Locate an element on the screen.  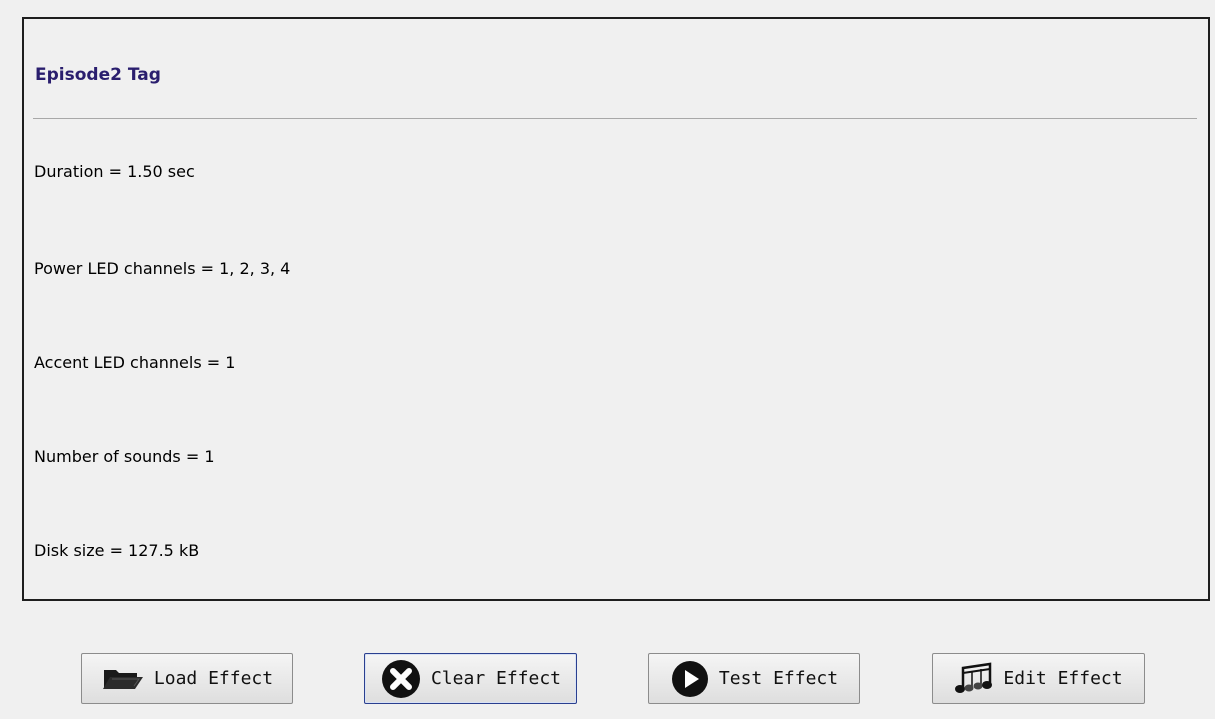
load-effect-button: Load Effect is located at coordinates (187, 678).